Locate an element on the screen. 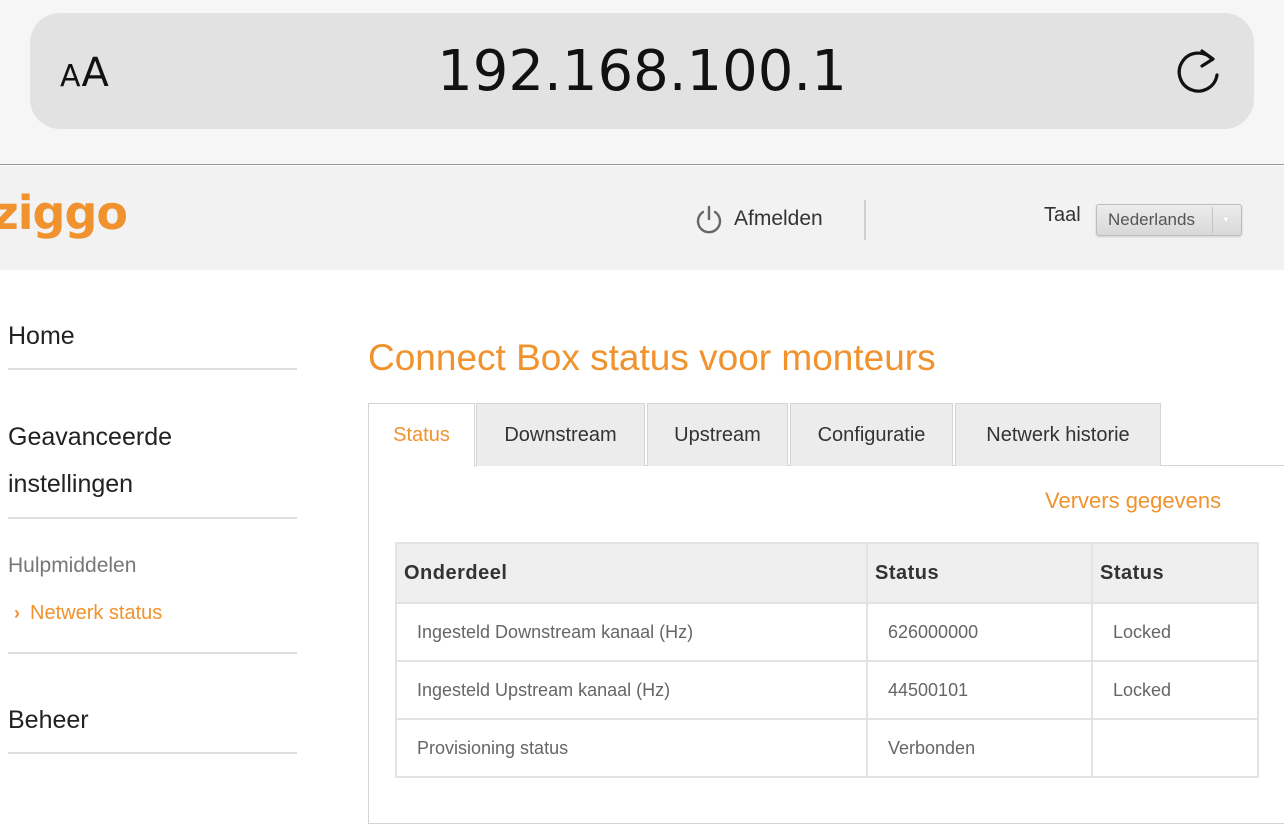 The height and width of the screenshot is (827, 1284). chevron-down-icon: ▼ is located at coordinates (1226, 220).